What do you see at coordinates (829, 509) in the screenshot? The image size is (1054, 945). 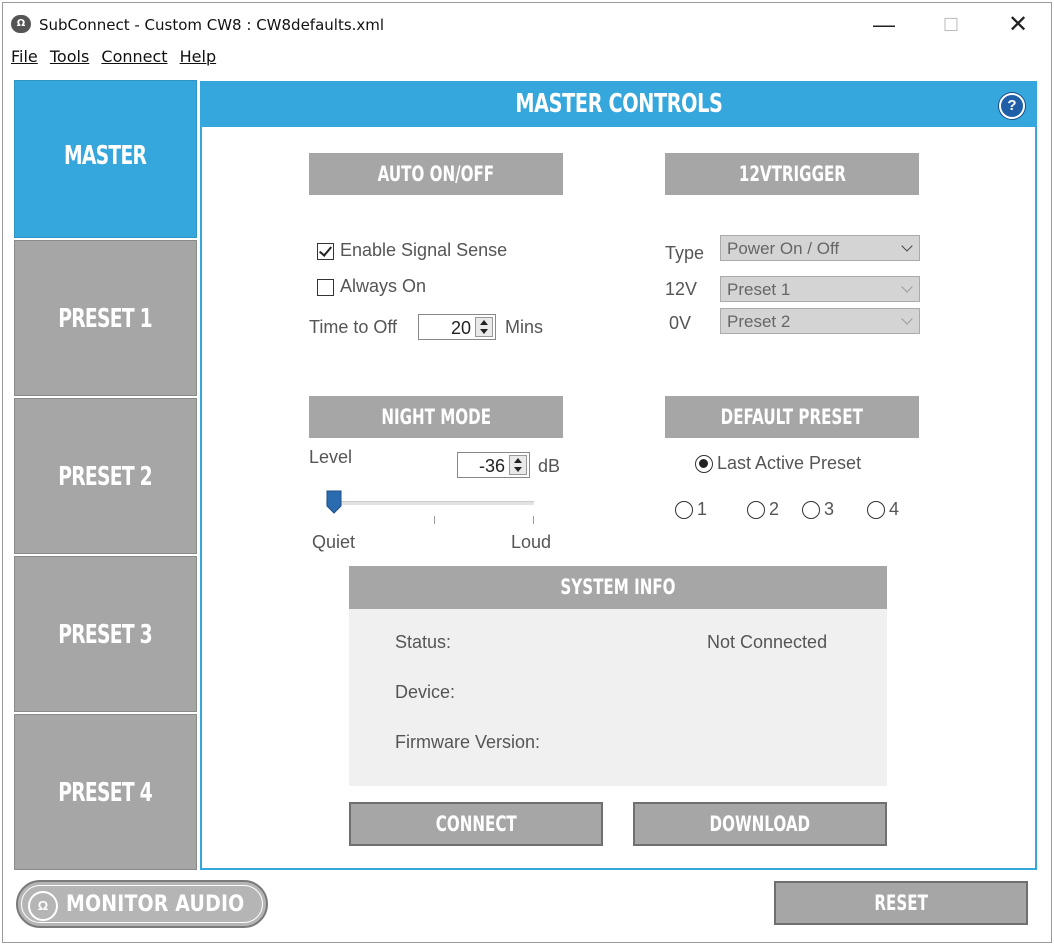 I see `preset-radio-3-label: 3` at bounding box center [829, 509].